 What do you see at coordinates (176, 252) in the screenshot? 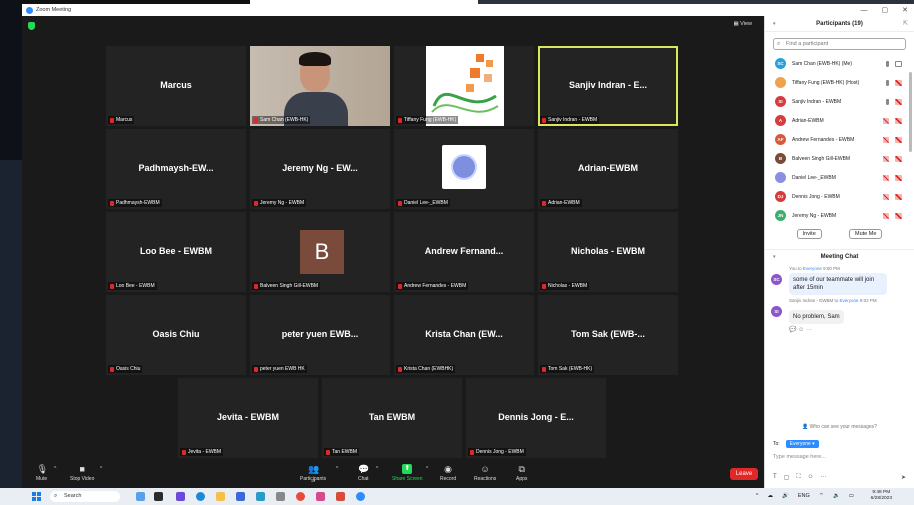
I see `video-tile: Loo Bee - EWBM Loo Bee - EWBM` at bounding box center [176, 252].